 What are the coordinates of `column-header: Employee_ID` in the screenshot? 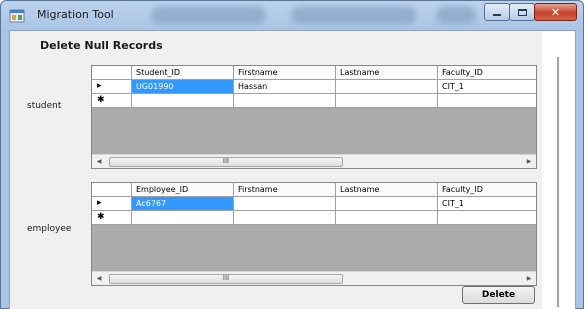 It's located at (183, 190).